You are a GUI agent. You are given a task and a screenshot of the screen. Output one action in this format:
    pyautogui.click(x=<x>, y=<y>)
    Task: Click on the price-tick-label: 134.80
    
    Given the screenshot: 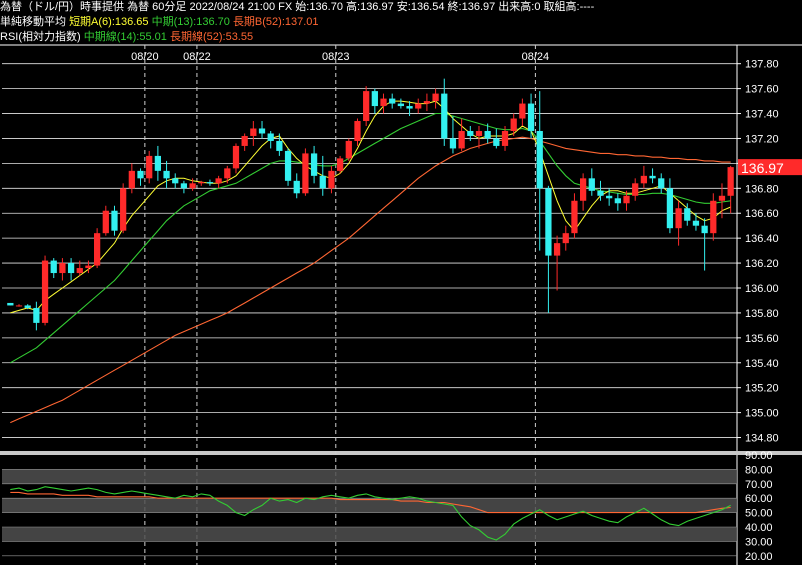 What is the action you would take?
    pyautogui.click(x=762, y=439)
    